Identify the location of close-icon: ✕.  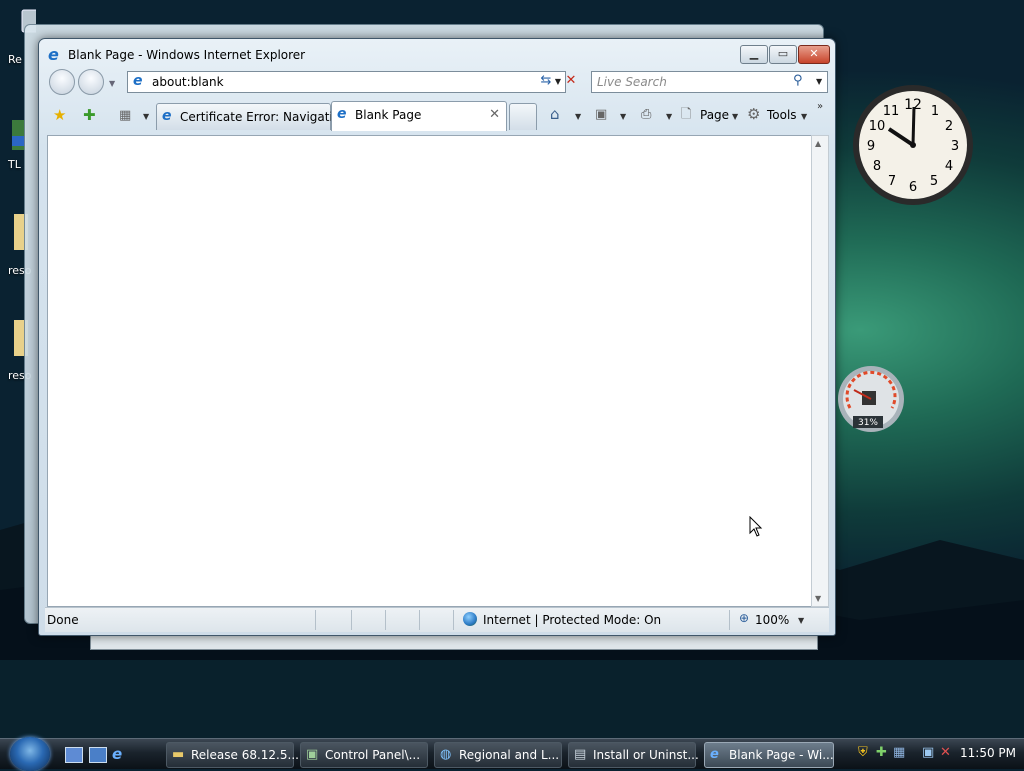
(814, 53).